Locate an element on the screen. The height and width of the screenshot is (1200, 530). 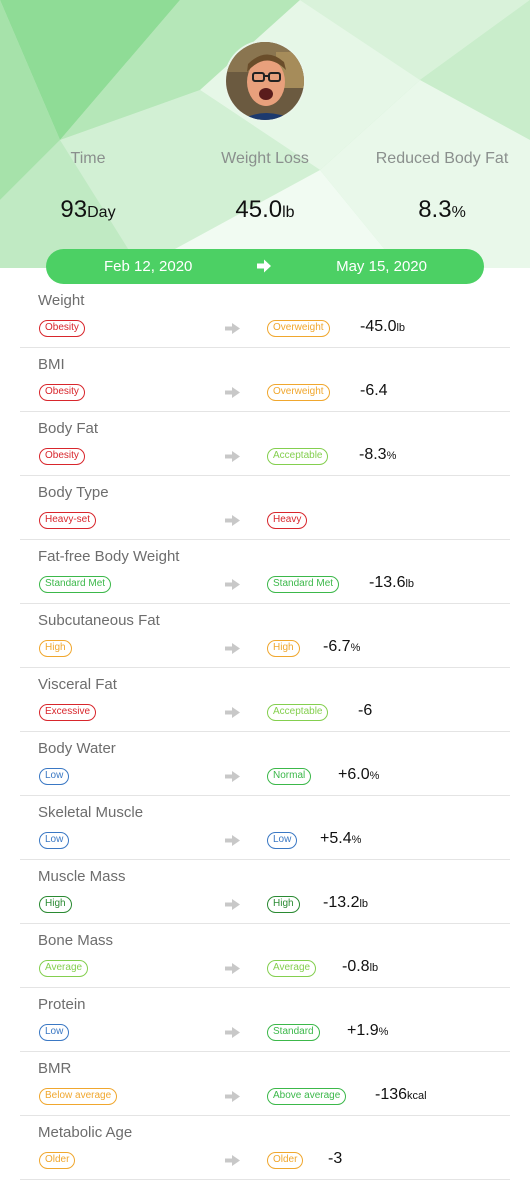
current-status-badge: Older is located at coordinates (285, 1160).